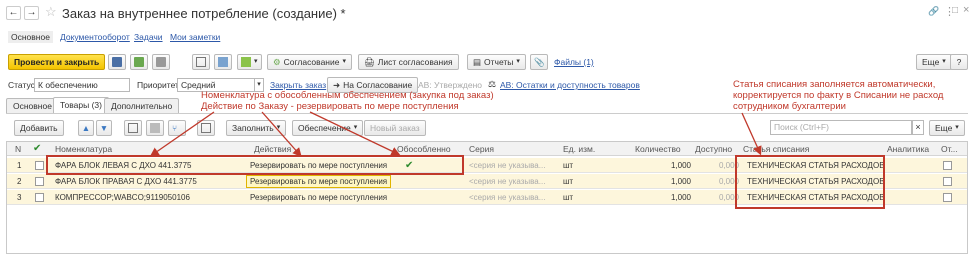  I want to click on post-button, so click(139, 62).